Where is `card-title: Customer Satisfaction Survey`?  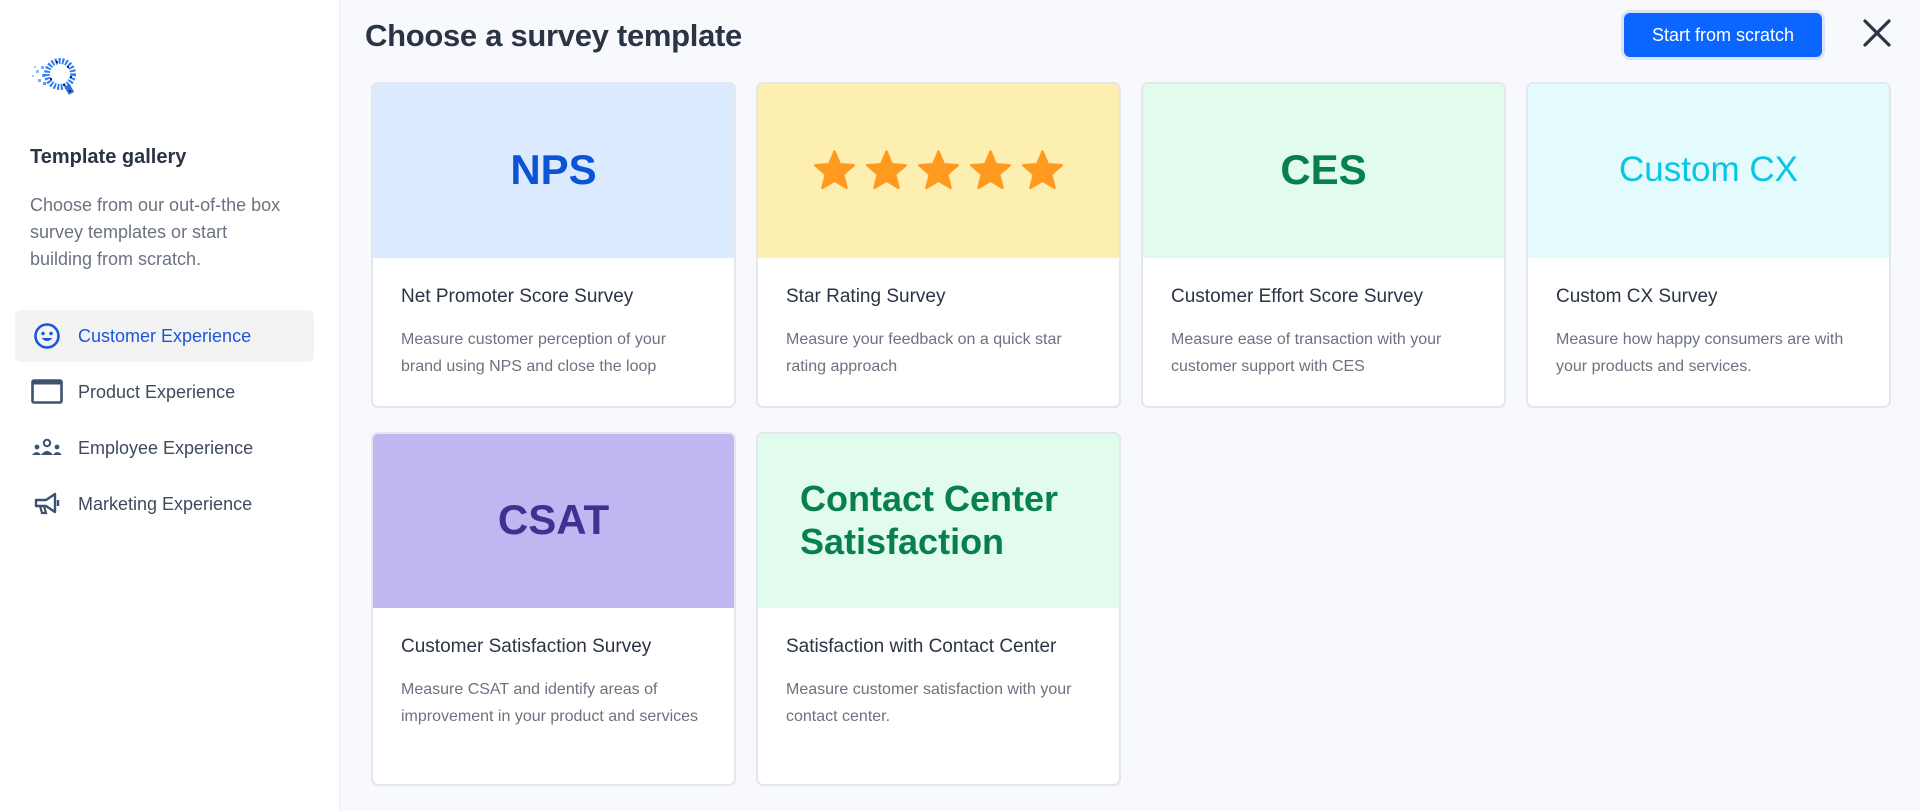
card-title: Customer Satisfaction Survey is located at coordinates (526, 646).